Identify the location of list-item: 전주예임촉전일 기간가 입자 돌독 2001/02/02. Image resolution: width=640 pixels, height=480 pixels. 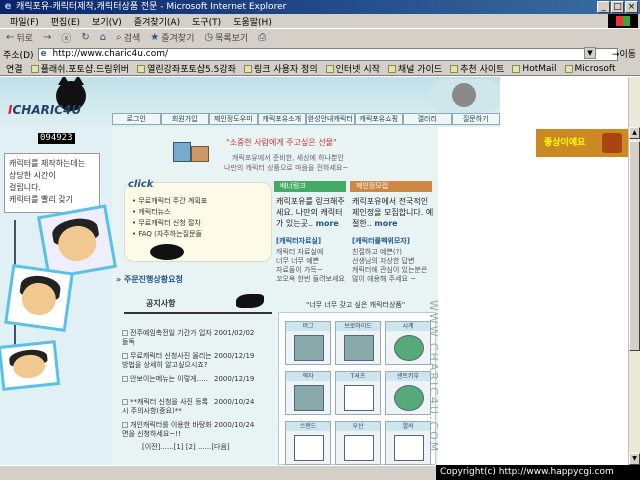
(200, 339).